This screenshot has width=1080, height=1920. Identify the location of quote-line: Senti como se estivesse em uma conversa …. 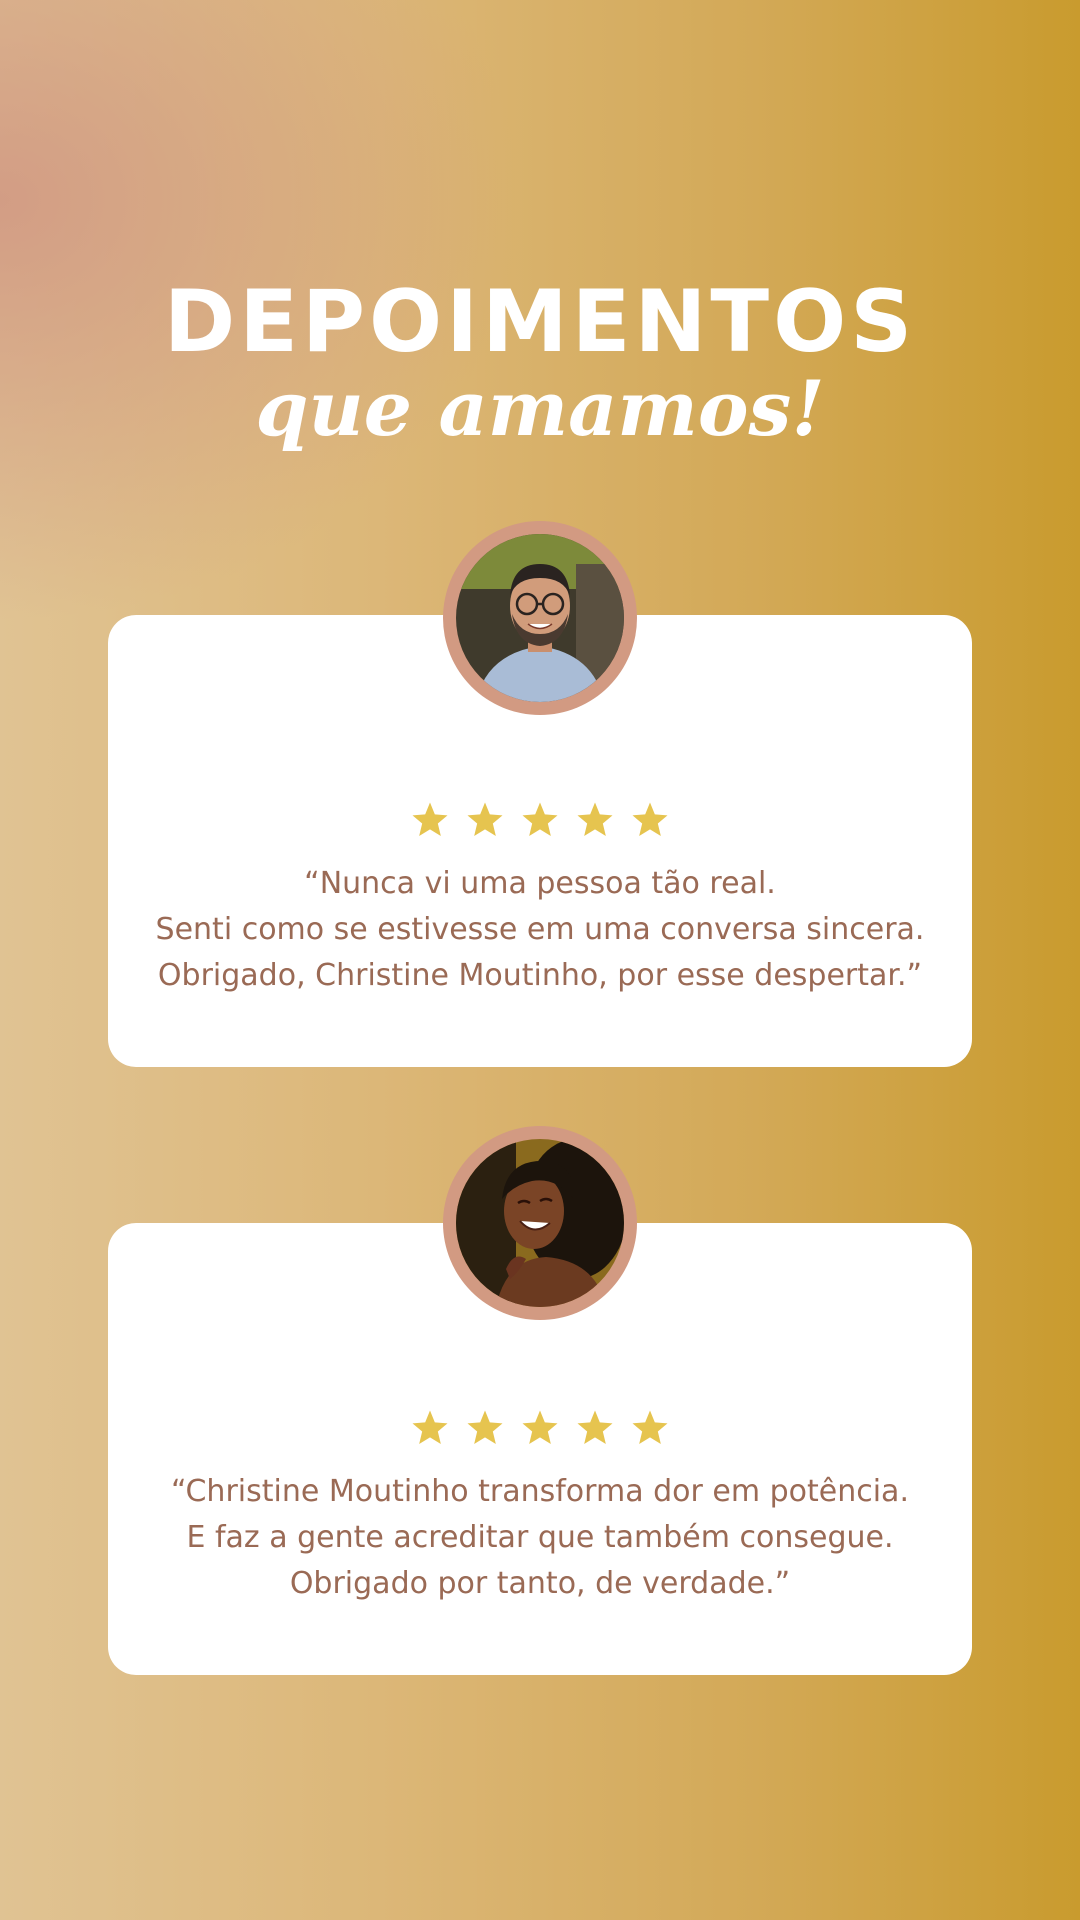
(540, 929).